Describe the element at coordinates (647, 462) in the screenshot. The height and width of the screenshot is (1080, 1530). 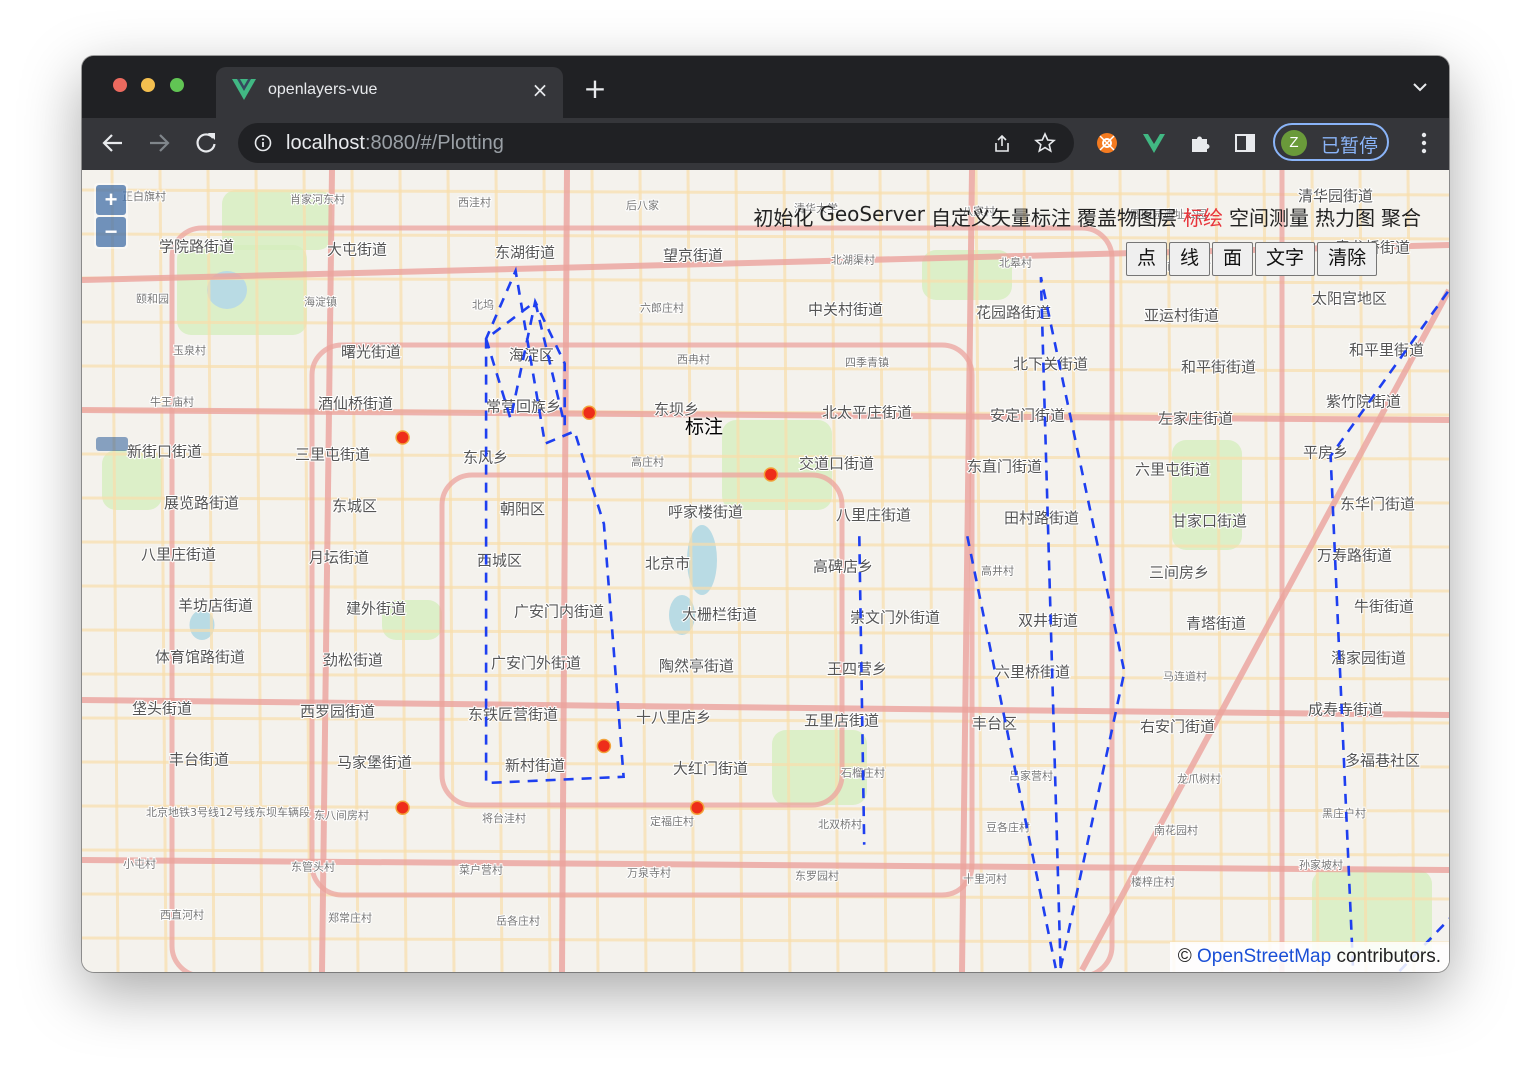
I see `map-place-label: 高庄村` at that location.